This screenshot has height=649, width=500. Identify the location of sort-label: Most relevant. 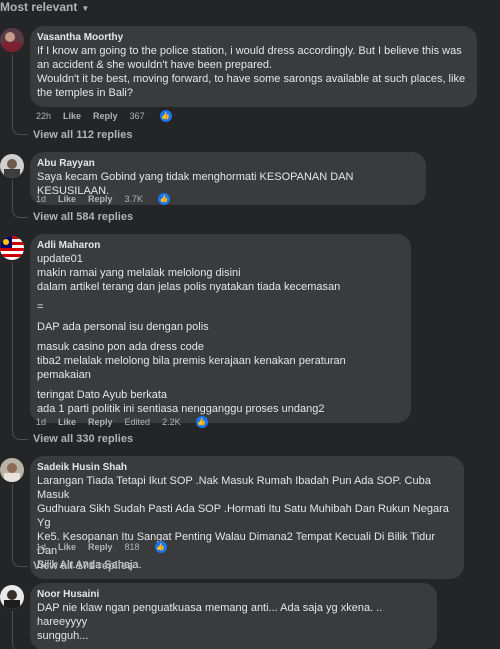
(39, 7).